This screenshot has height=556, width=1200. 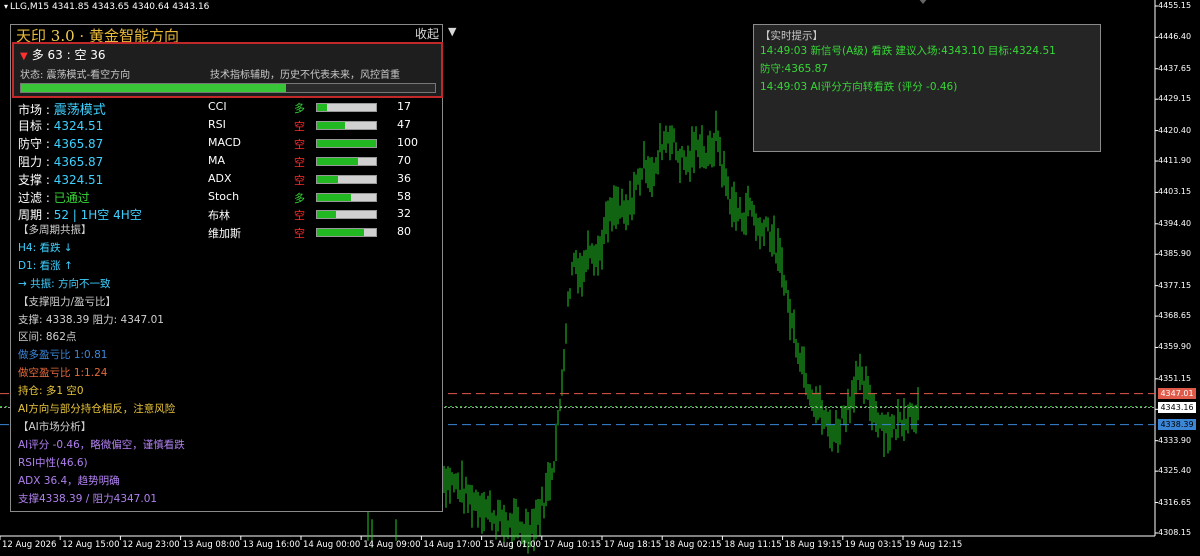 I want to click on time-axis-label: 12 Aug 23:00, so click(x=151, y=545).